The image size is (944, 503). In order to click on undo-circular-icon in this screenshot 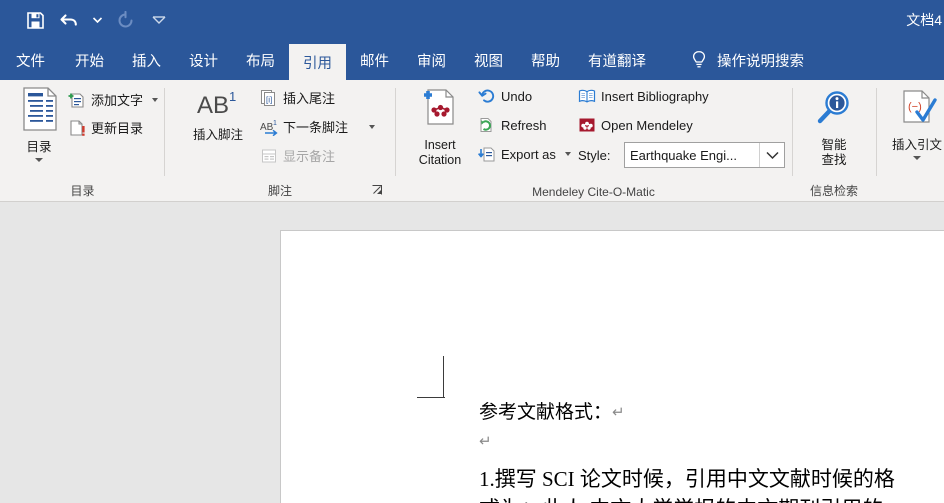, I will do `click(487, 96)`.